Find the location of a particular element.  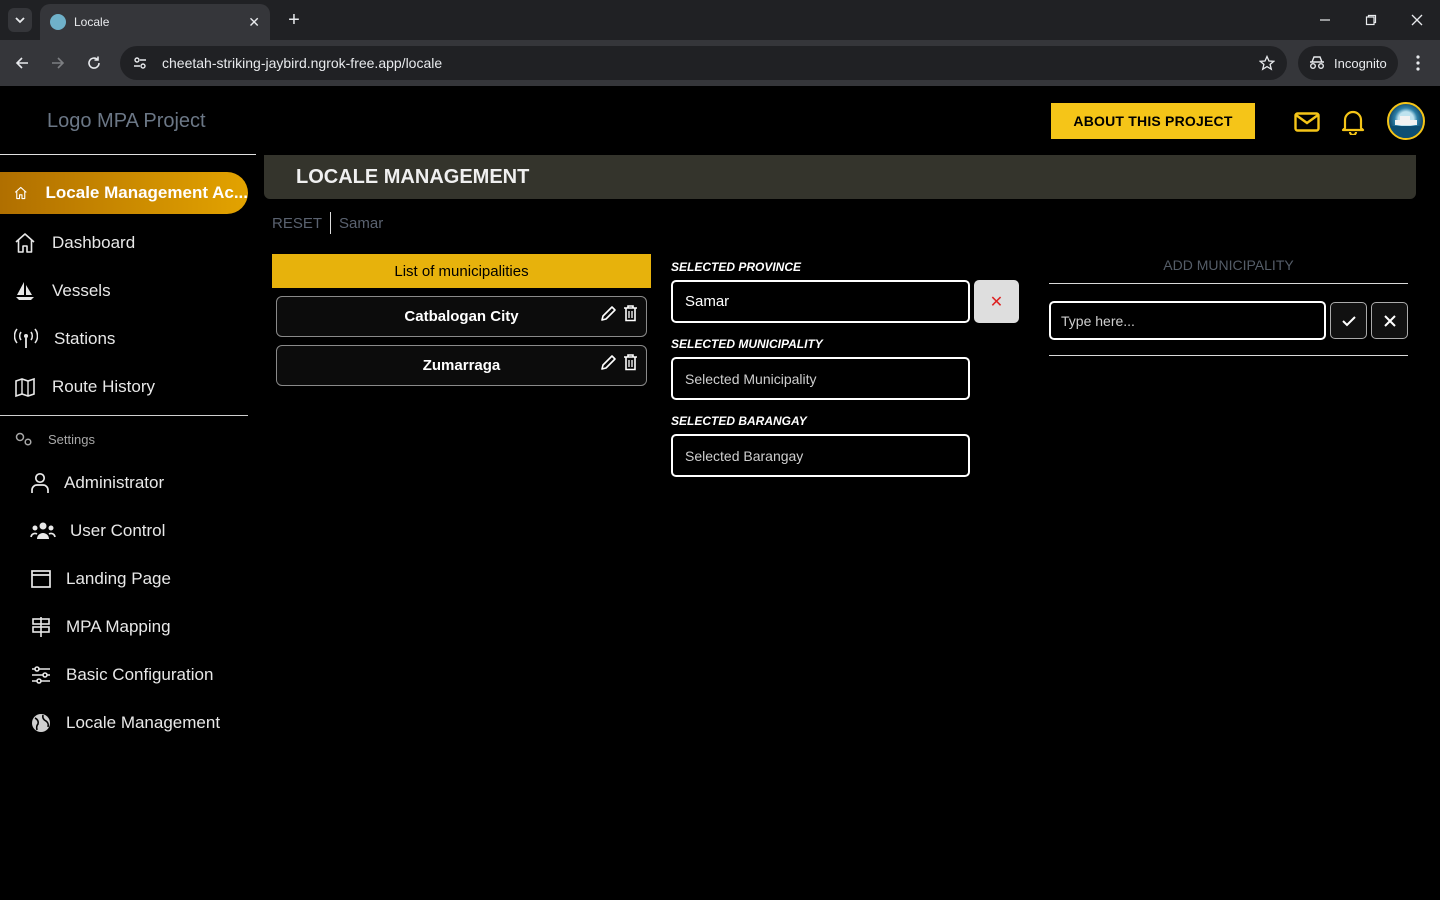

user-avatar is located at coordinates (1406, 121).